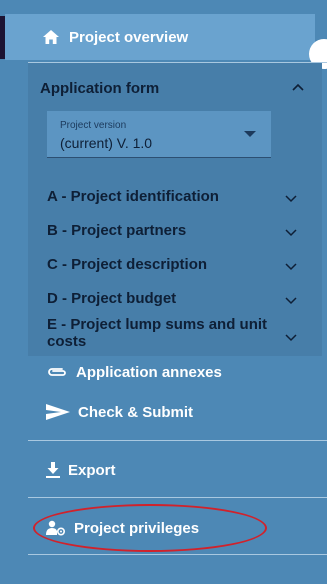 This screenshot has width=327, height=584. I want to click on project-version-label: Project version, so click(93, 125).